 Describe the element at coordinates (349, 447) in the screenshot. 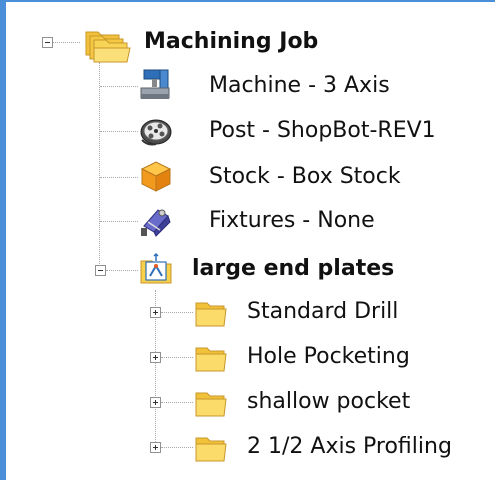

I see `operation-axis-profiling: 2 1/2 Axis Profiling` at that location.